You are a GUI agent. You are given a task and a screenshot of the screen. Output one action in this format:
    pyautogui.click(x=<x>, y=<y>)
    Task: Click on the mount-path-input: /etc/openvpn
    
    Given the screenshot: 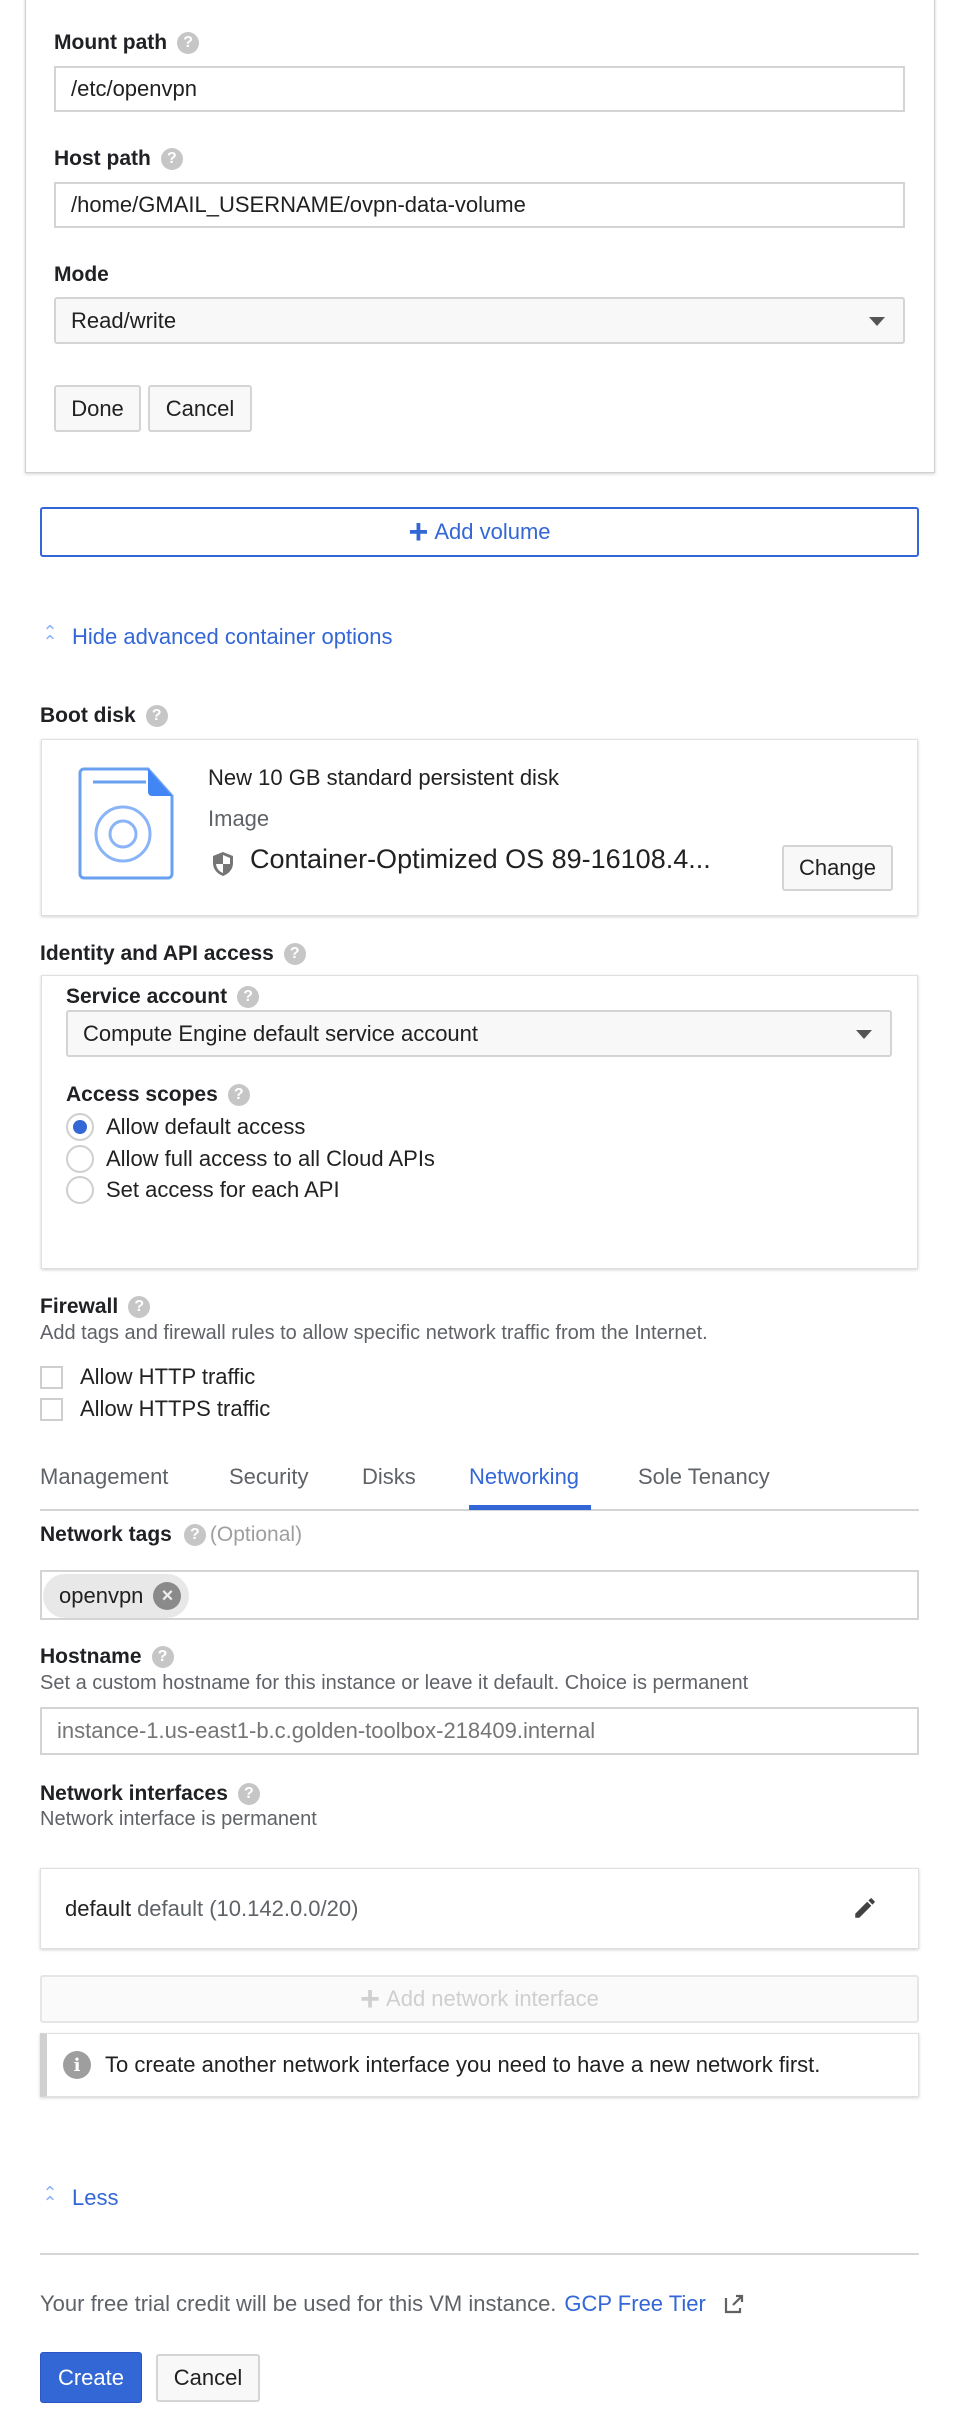 What is the action you would take?
    pyautogui.click(x=479, y=89)
    